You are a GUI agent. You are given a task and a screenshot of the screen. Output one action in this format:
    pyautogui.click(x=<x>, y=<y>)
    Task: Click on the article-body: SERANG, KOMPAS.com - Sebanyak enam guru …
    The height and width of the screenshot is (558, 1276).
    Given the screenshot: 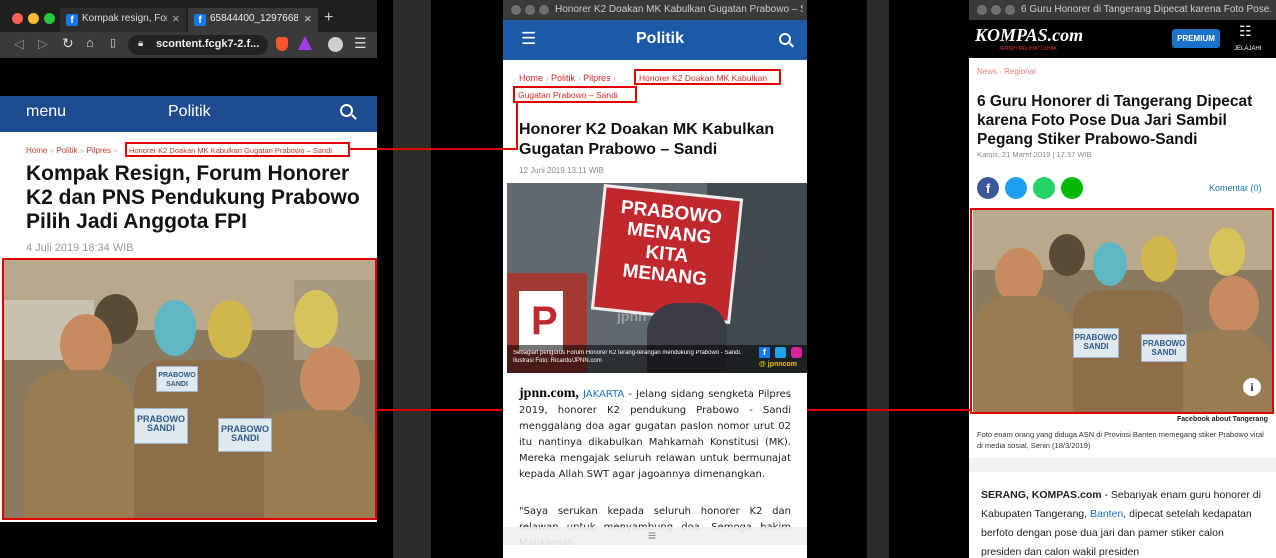 What is the action you would take?
    pyautogui.click(x=1124, y=522)
    